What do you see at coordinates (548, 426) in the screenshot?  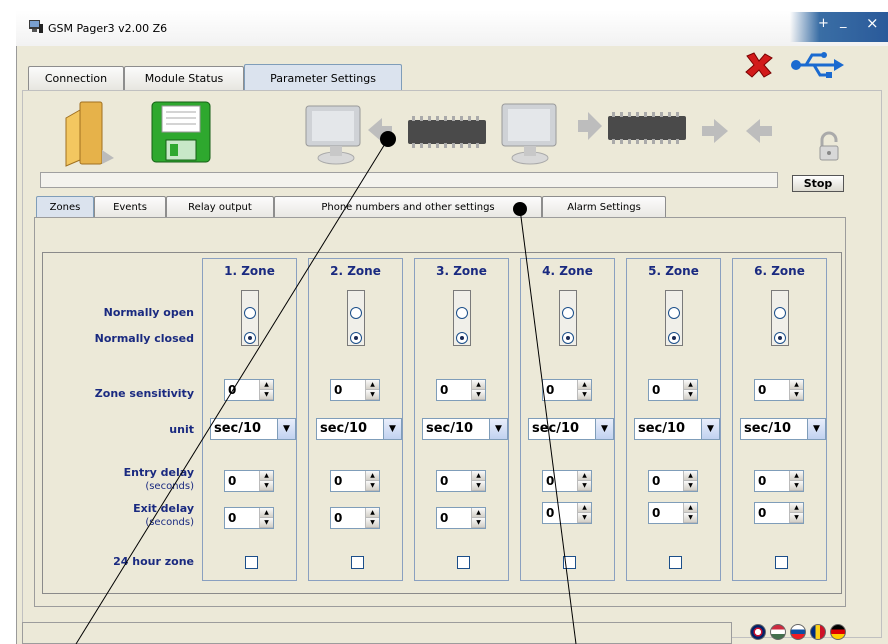 I see `annotation-line` at bounding box center [548, 426].